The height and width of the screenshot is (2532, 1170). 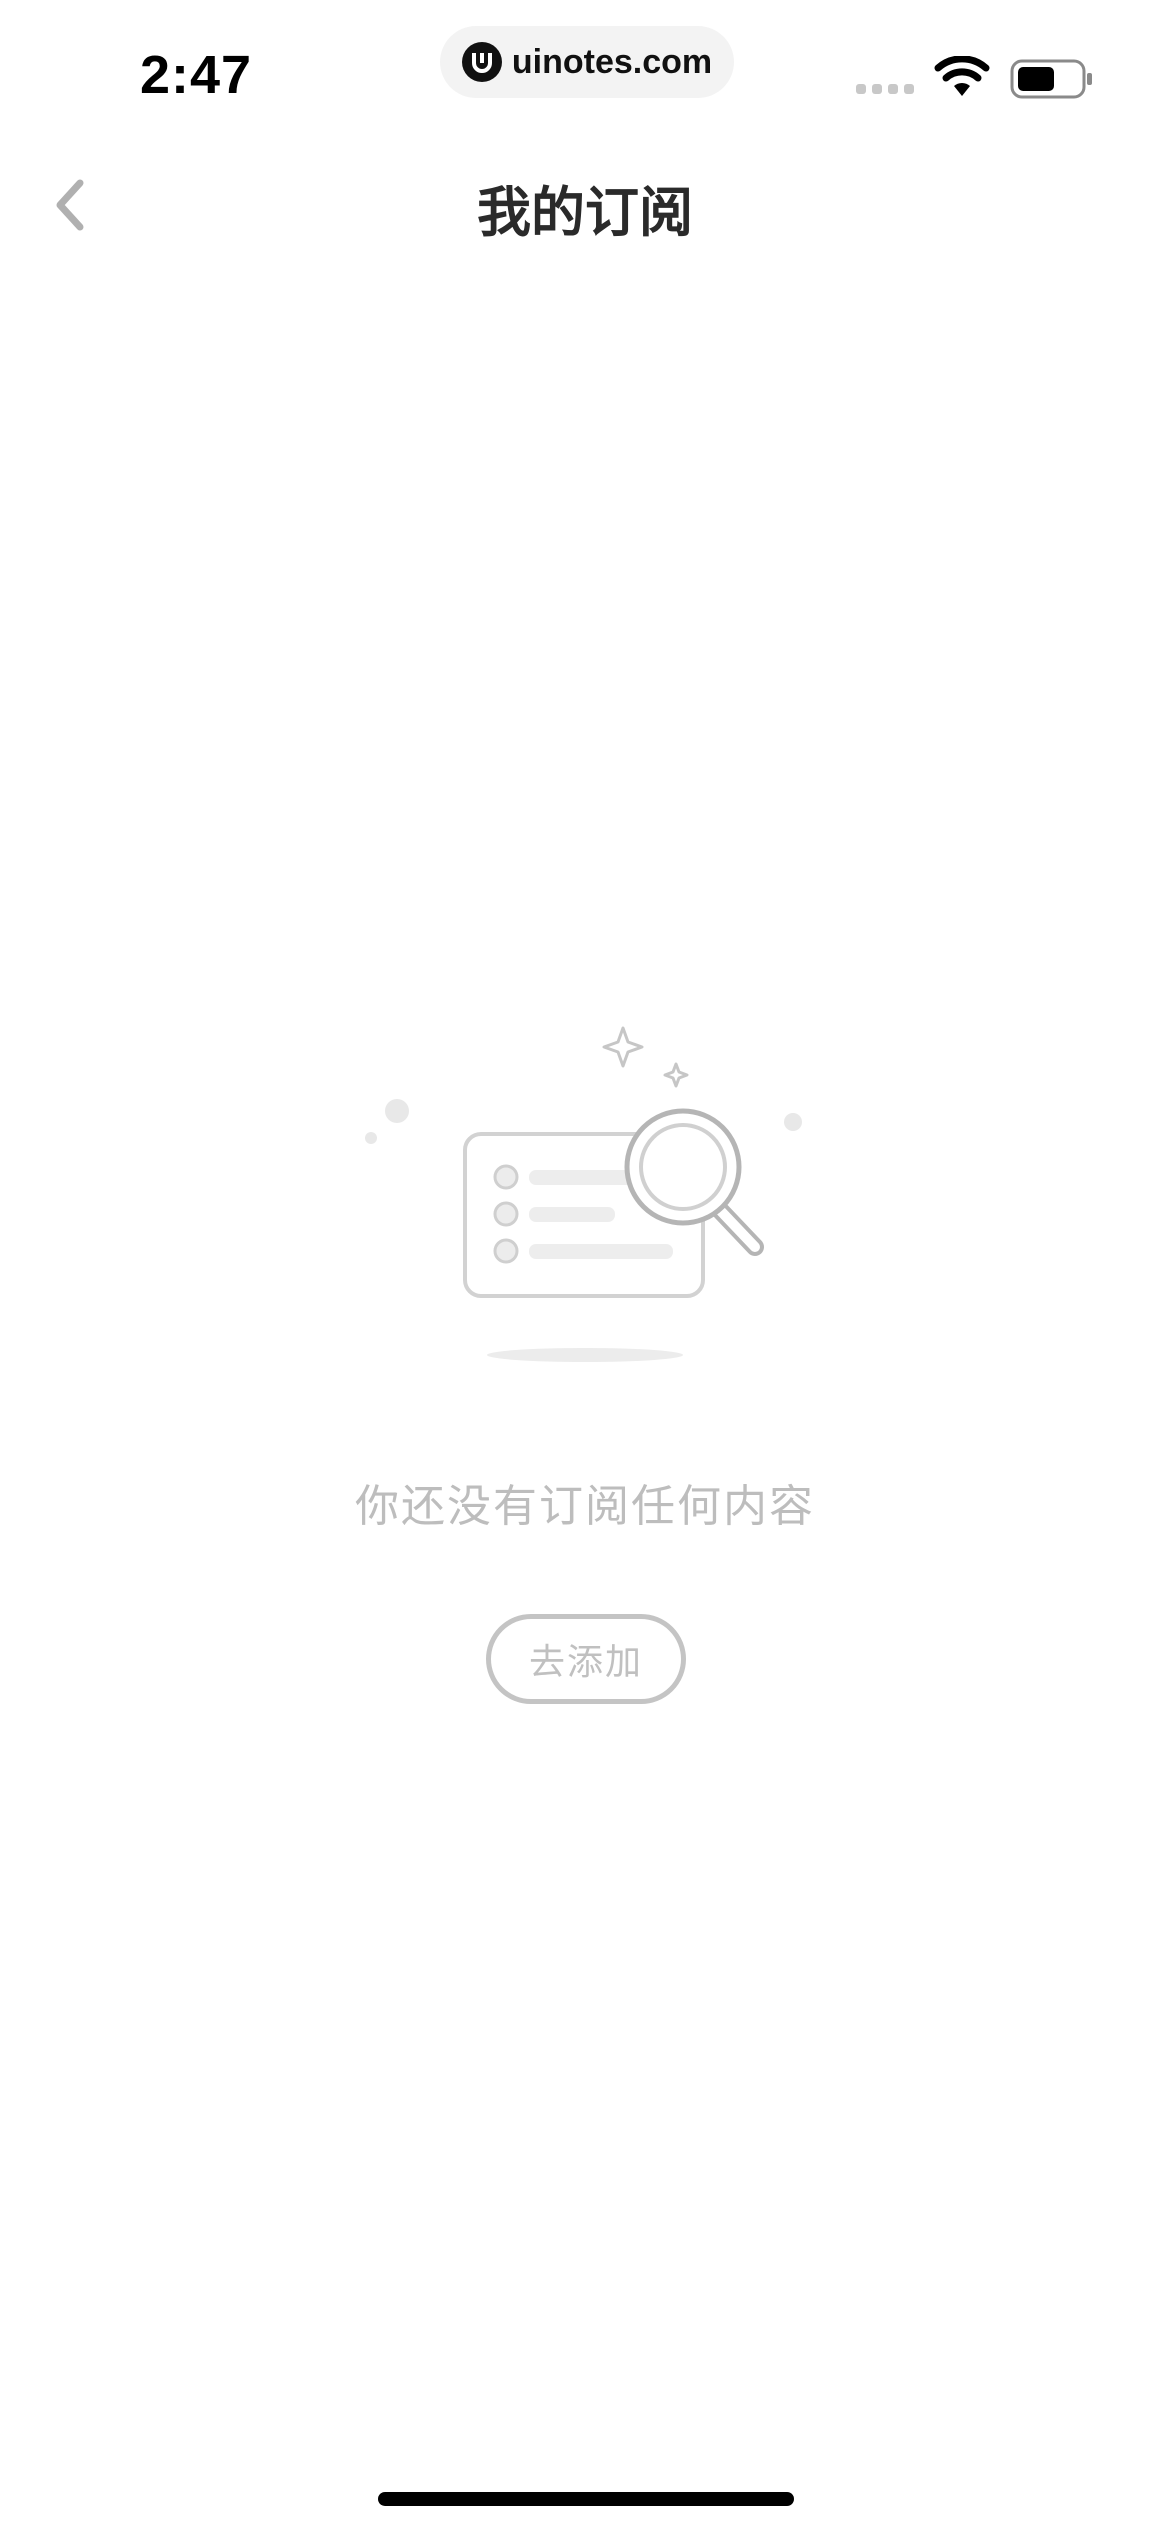 What do you see at coordinates (196, 75) in the screenshot?
I see `status-time: 2:47` at bounding box center [196, 75].